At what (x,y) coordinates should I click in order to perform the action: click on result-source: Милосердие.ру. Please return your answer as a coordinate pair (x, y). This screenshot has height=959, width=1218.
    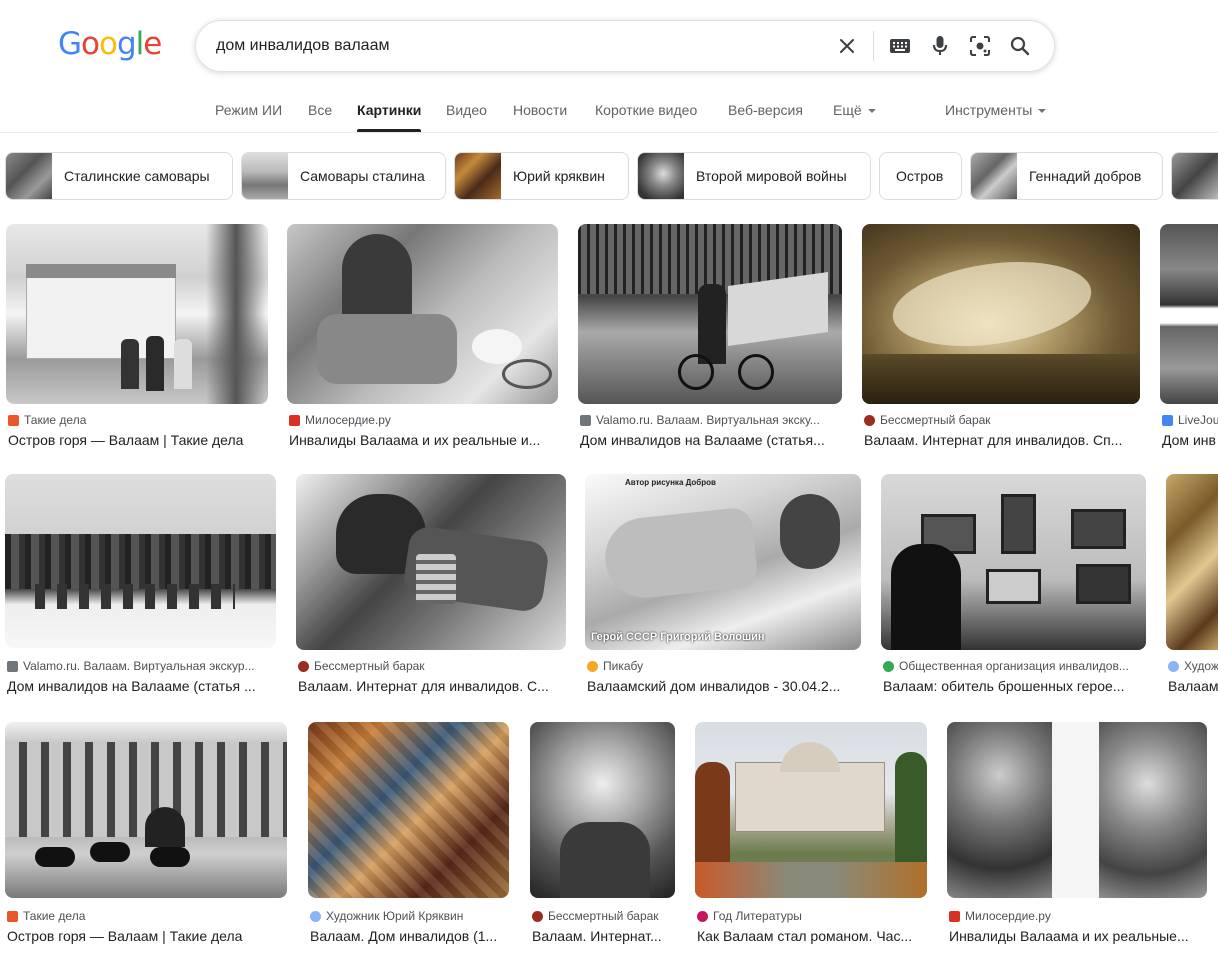
    Looking at the image, I should click on (422, 420).